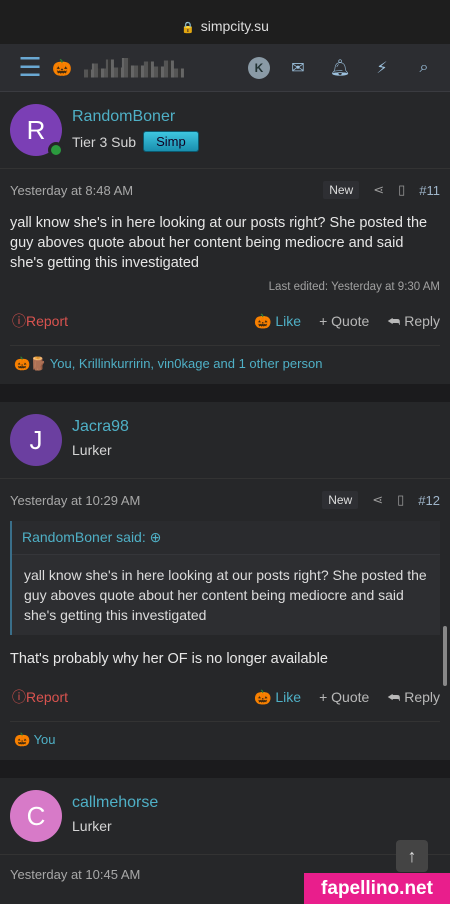 The height and width of the screenshot is (904, 450). What do you see at coordinates (377, 888) in the screenshot?
I see `watermark: fapellino.net` at bounding box center [377, 888].